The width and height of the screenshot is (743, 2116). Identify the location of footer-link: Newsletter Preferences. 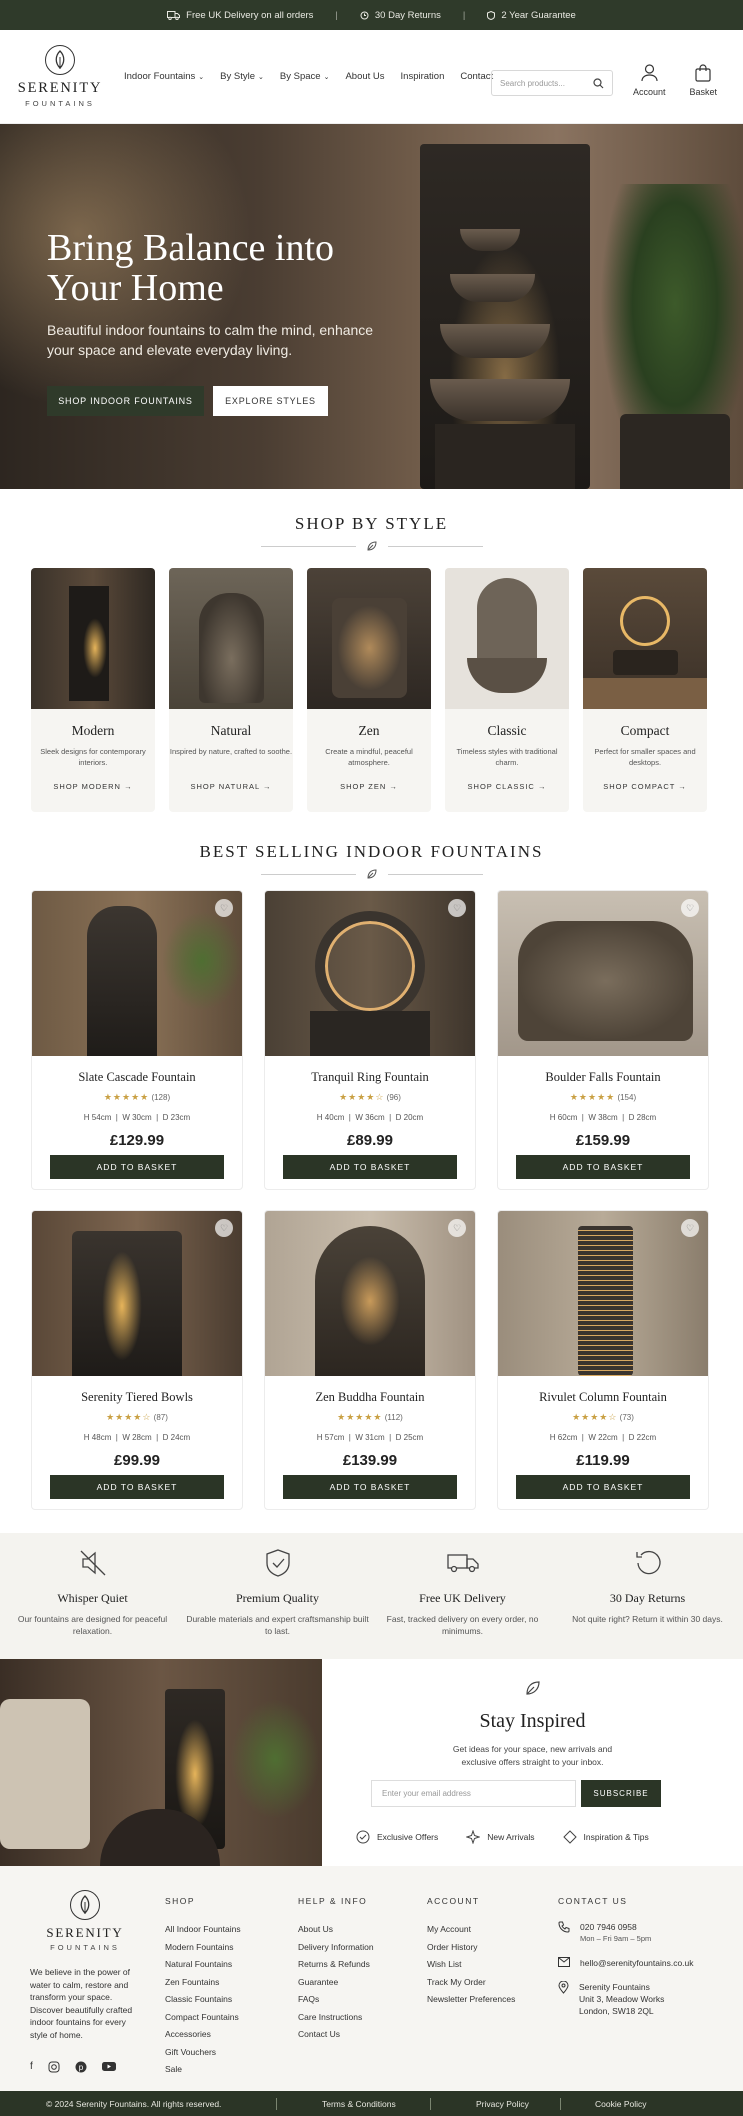
(471, 2000).